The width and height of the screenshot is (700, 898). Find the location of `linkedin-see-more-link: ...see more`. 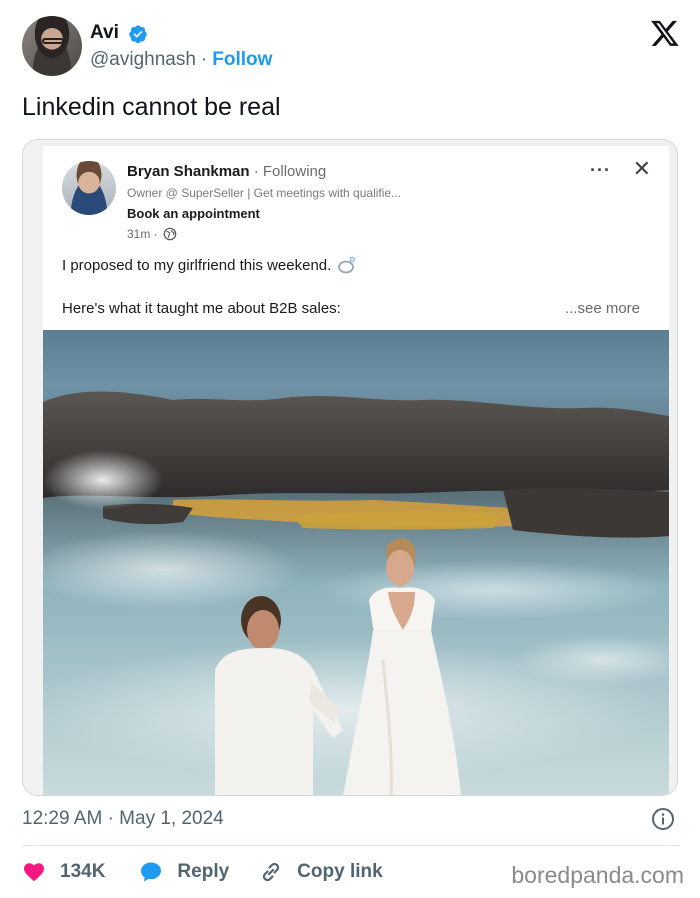

linkedin-see-more-link: ...see more is located at coordinates (602, 308).